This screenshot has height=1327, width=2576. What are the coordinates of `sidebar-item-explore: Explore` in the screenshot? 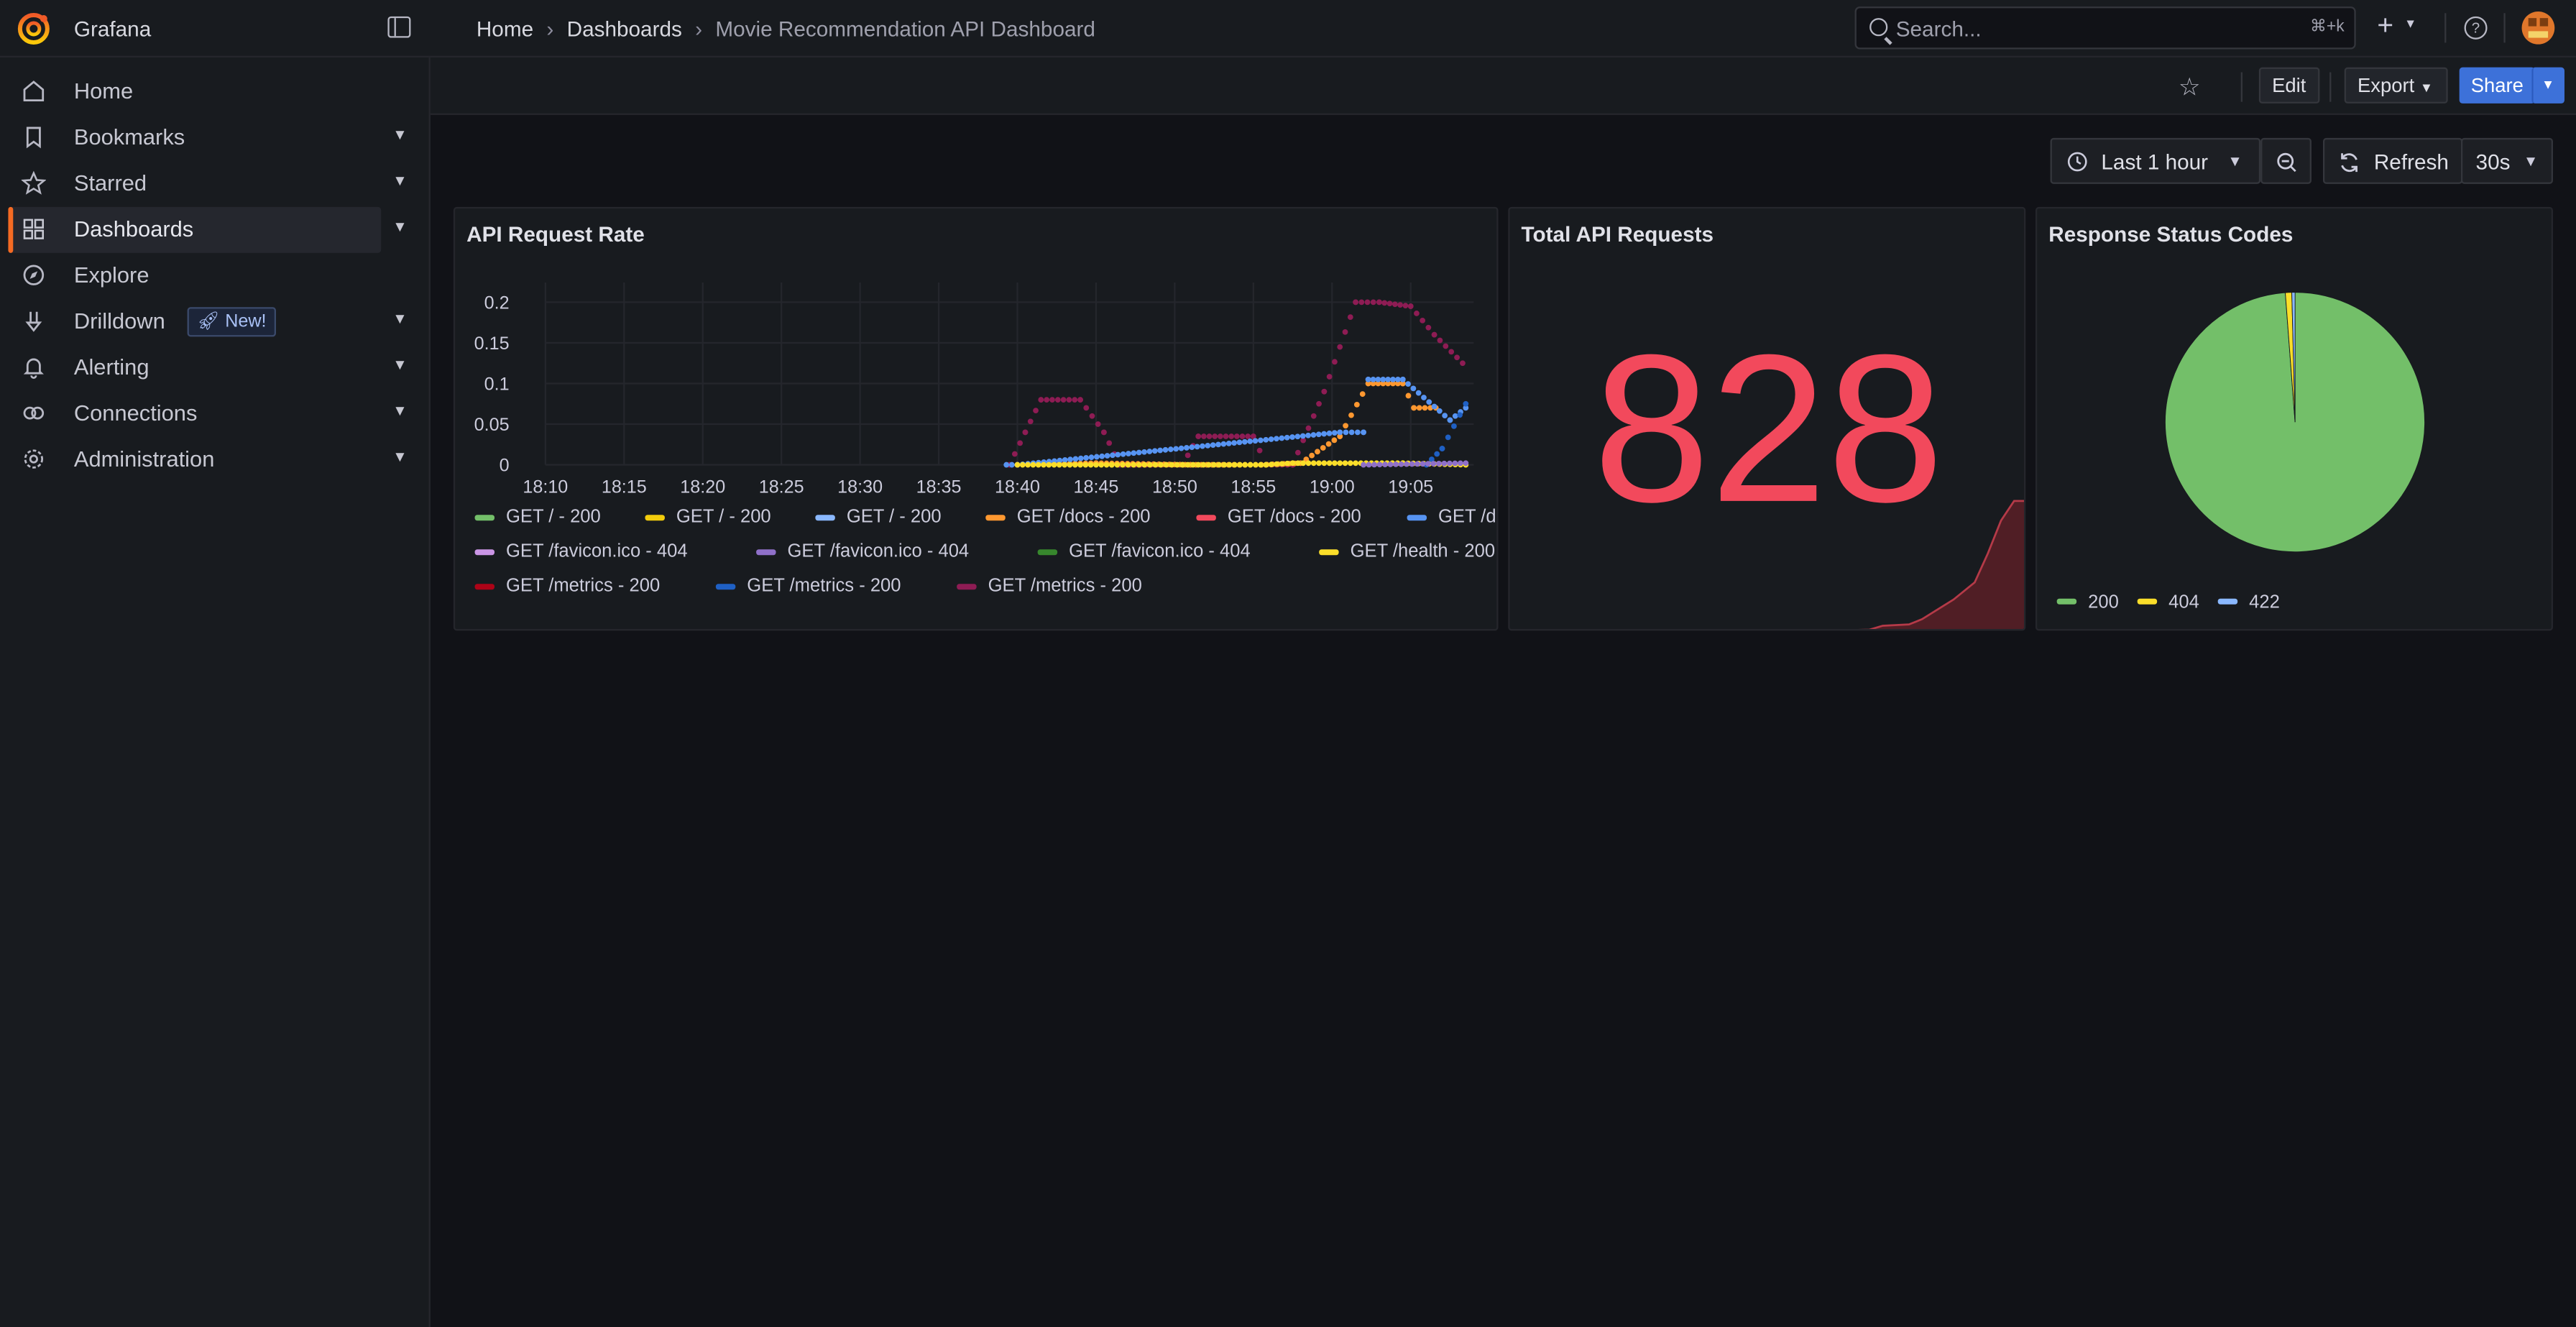 It's located at (215, 276).